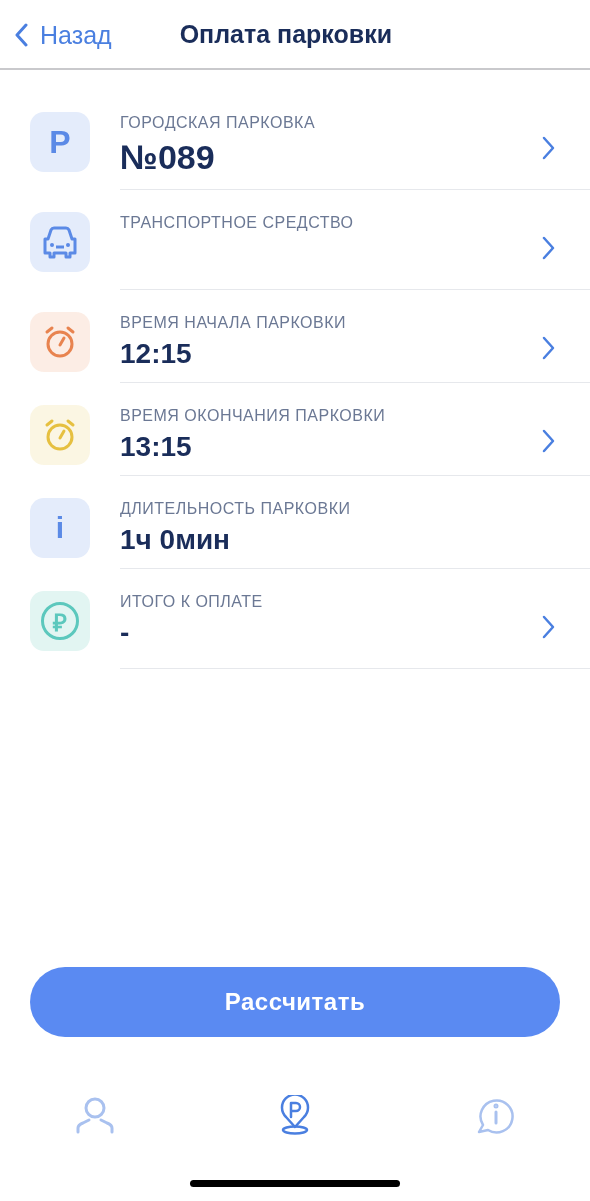  What do you see at coordinates (125, 633) in the screenshot?
I see `field-value: -` at bounding box center [125, 633].